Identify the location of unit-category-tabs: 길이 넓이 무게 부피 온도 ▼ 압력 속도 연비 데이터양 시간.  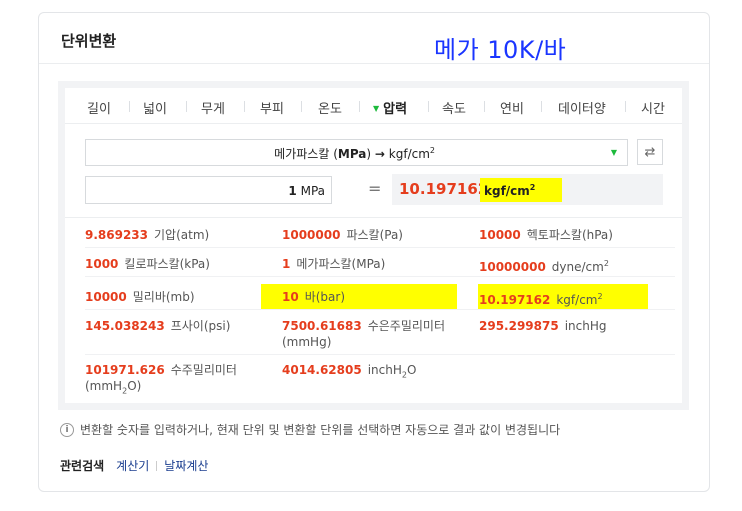
(373, 106).